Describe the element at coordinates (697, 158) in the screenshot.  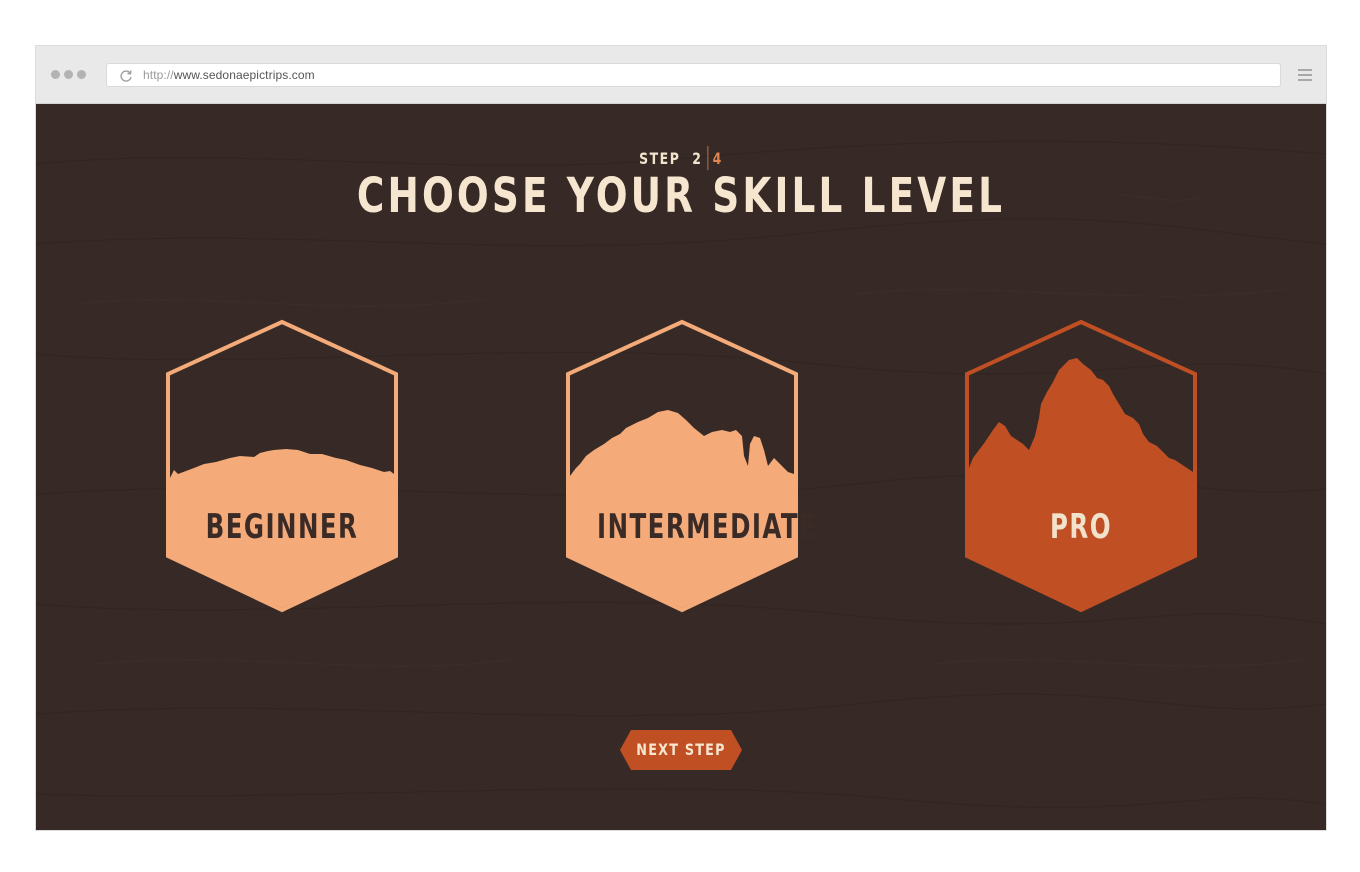
I see `step-current: 2` at that location.